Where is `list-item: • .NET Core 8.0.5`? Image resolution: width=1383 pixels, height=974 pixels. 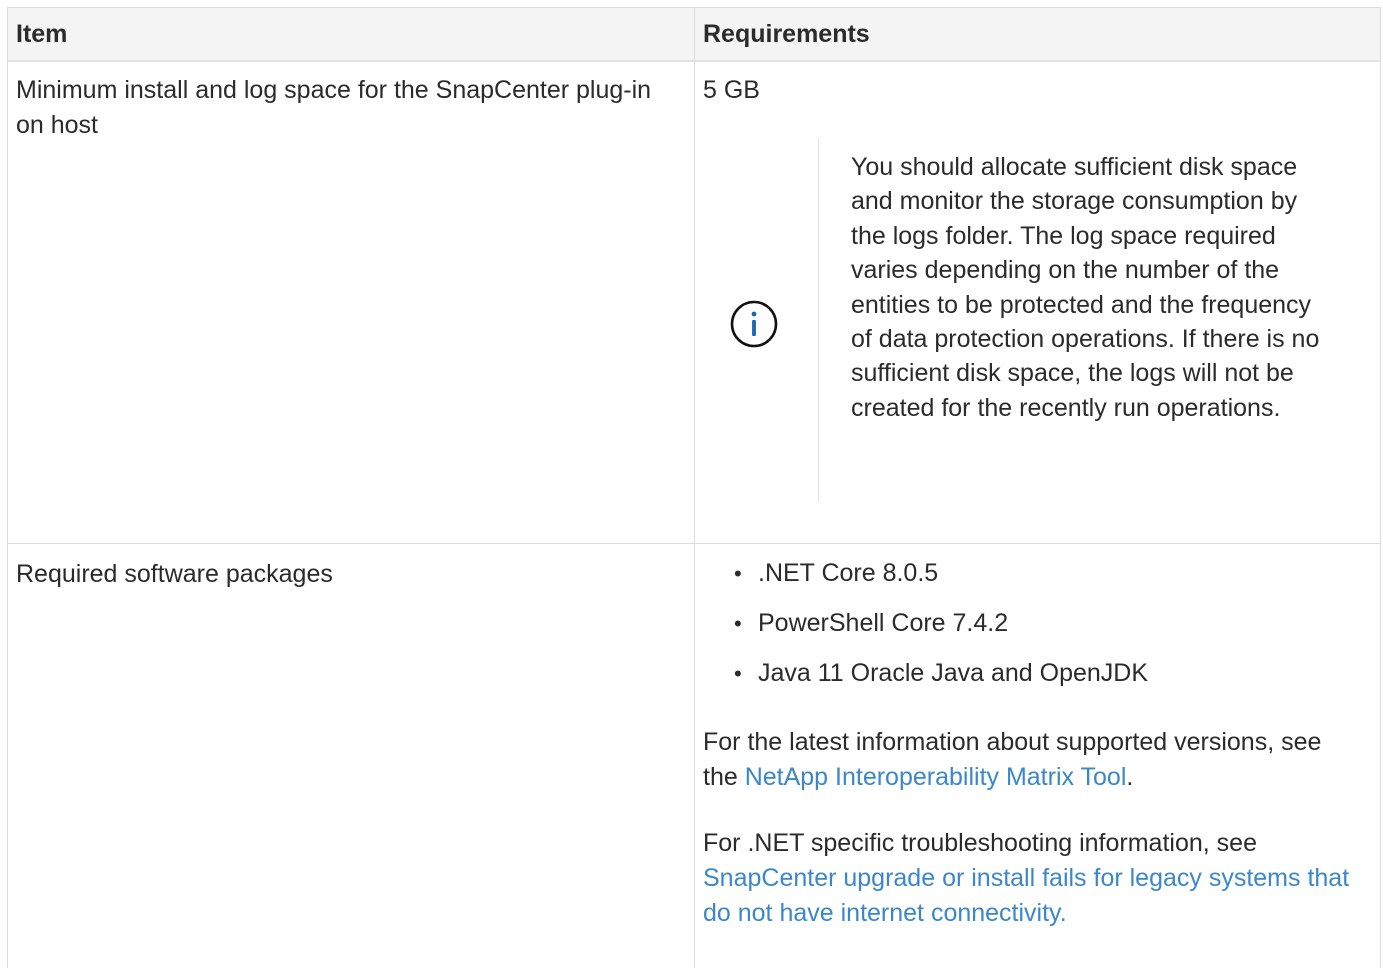
list-item: • .NET Core 8.0.5 is located at coordinates (937, 581).